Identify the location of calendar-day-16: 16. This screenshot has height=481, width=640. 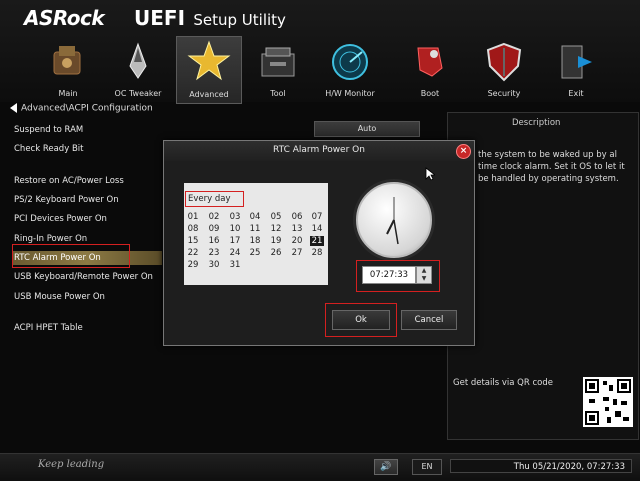
(214, 241).